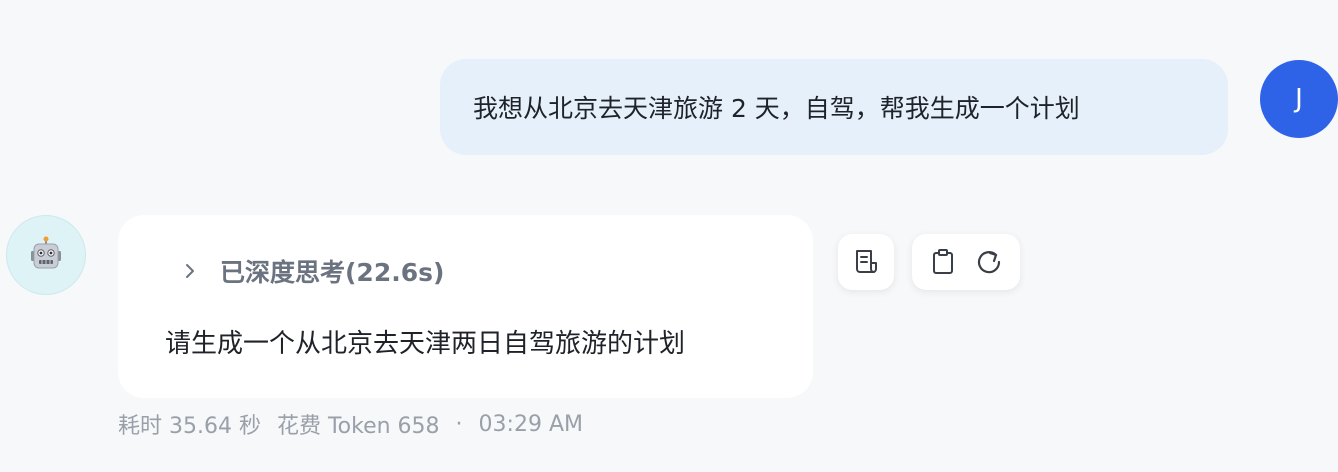  I want to click on user-message-text: 我想从北京去天津旅游 2 天，自驾，帮我生成一个计划, so click(776, 108).